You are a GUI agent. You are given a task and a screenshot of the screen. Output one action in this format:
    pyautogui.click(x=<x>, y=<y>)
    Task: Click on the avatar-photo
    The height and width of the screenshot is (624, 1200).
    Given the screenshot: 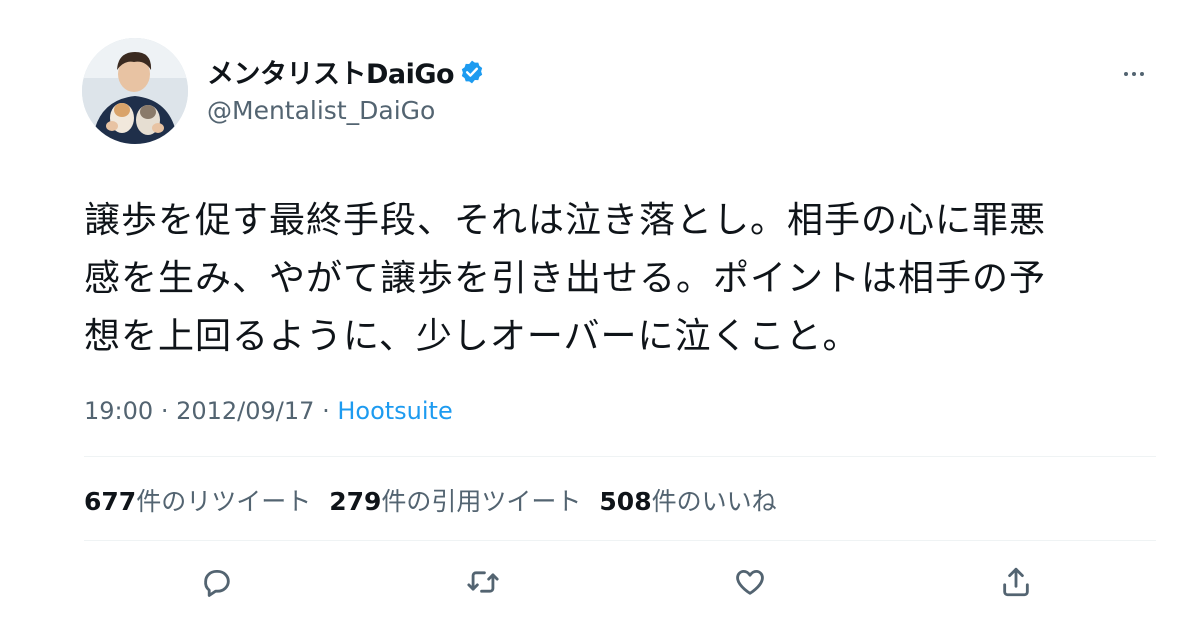 What is the action you would take?
    pyautogui.click(x=135, y=91)
    